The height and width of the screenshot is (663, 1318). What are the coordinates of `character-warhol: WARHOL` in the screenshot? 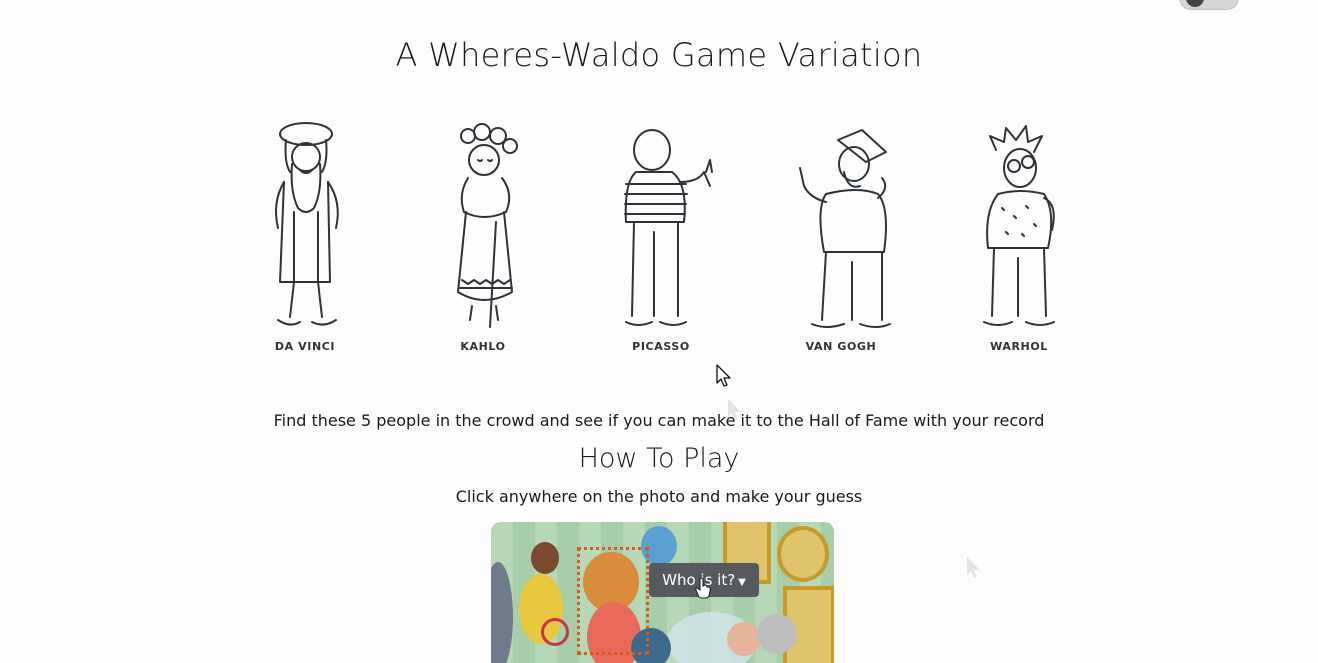 It's located at (1019, 234).